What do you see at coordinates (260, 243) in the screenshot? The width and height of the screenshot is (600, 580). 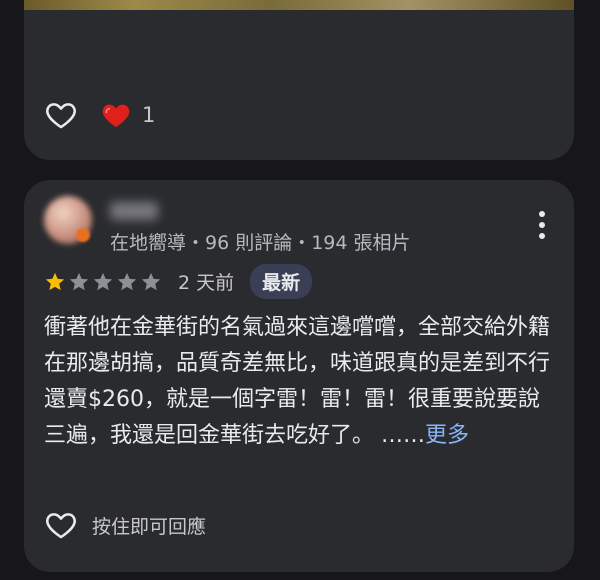 I see `reviewer-meta: 在地嚮導・96 則評論・194 張相片` at bounding box center [260, 243].